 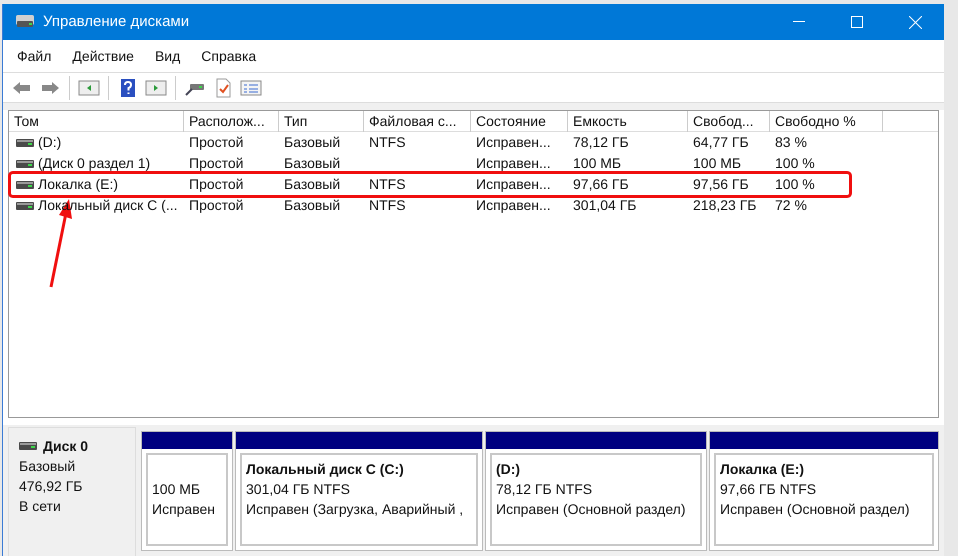 I want to click on table-cell: Локалка (E:), so click(x=97, y=184).